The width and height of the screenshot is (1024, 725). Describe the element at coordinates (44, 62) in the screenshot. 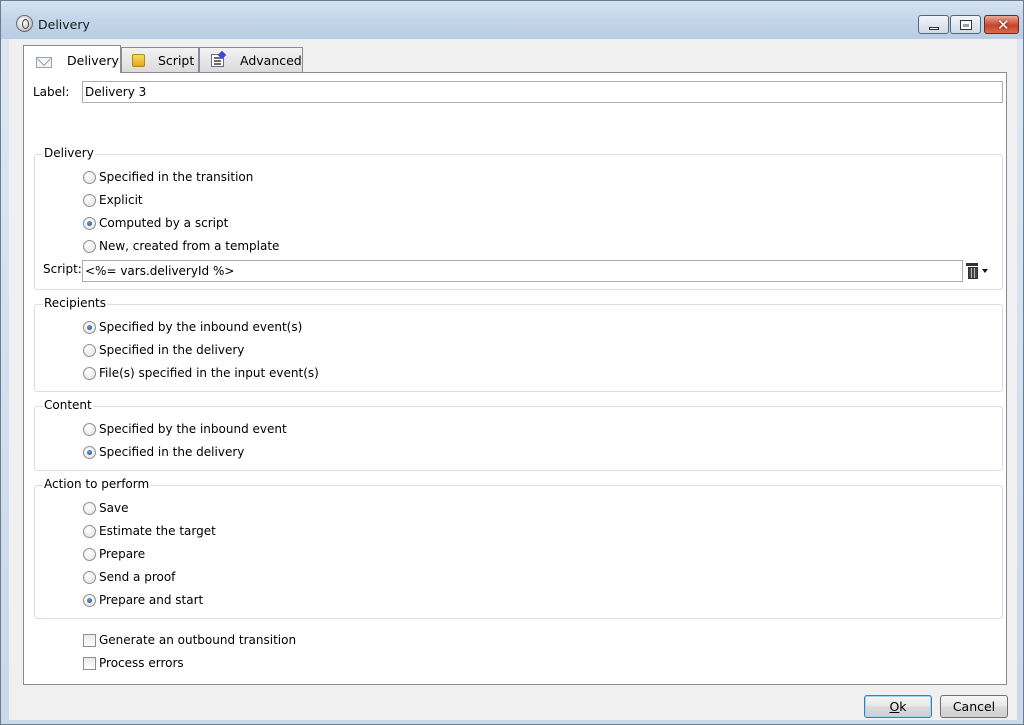

I see `envelope-icon` at that location.